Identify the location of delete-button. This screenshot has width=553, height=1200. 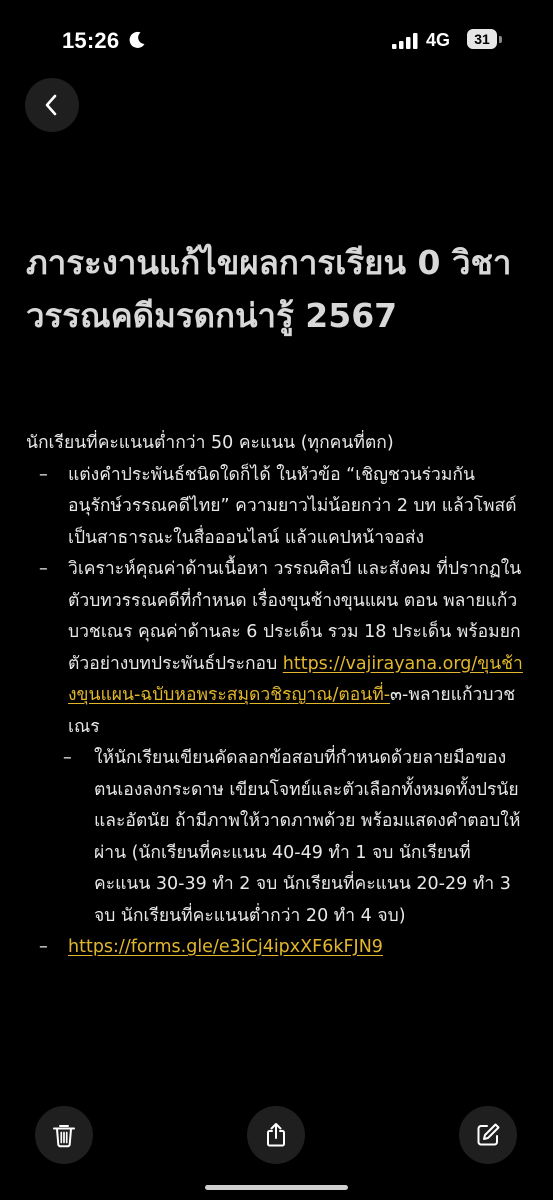
(64, 1135).